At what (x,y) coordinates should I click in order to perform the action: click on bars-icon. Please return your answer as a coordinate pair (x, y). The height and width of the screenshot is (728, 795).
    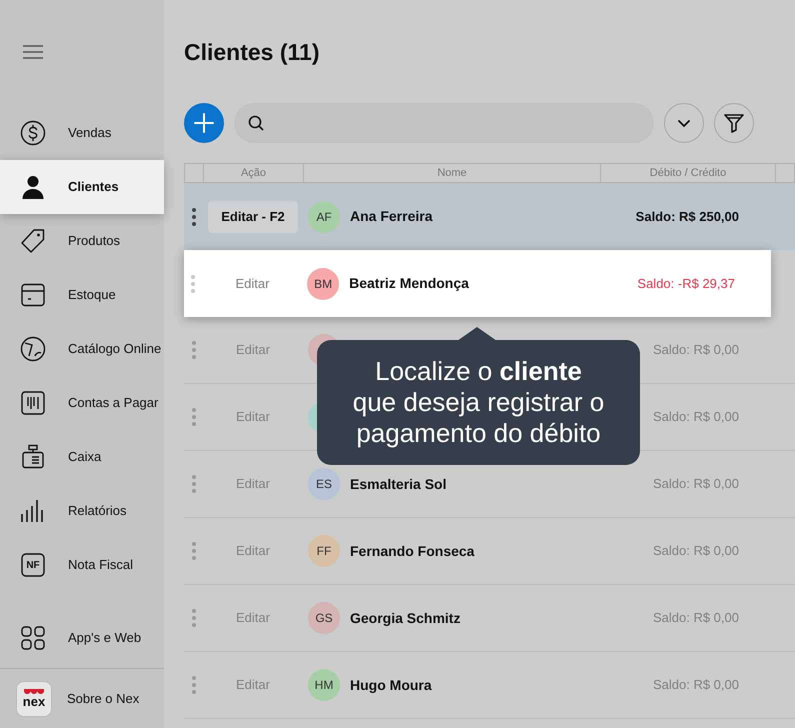
    Looking at the image, I should click on (33, 511).